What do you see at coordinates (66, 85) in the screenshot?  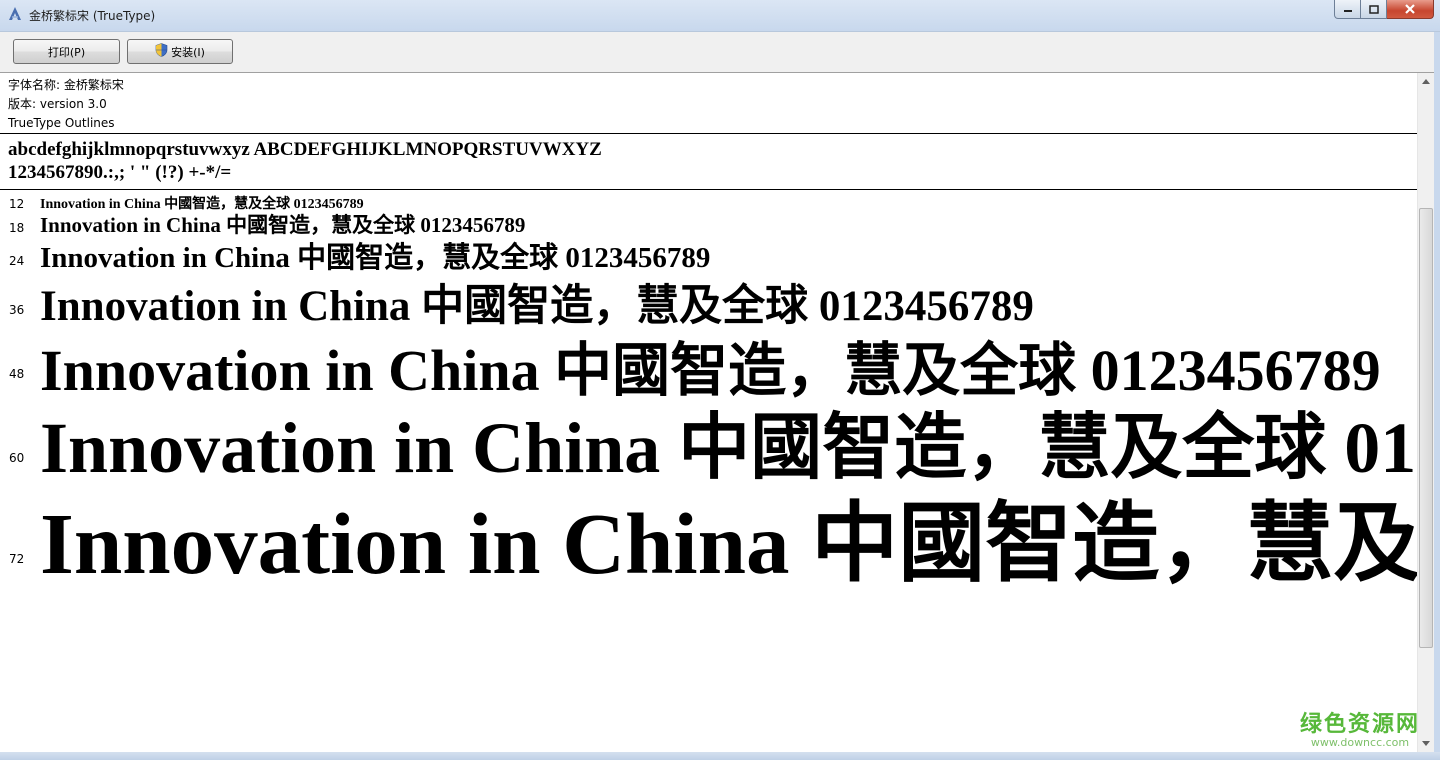 I see `font-name-line: 字体名称: 金桥繁标宋` at bounding box center [66, 85].